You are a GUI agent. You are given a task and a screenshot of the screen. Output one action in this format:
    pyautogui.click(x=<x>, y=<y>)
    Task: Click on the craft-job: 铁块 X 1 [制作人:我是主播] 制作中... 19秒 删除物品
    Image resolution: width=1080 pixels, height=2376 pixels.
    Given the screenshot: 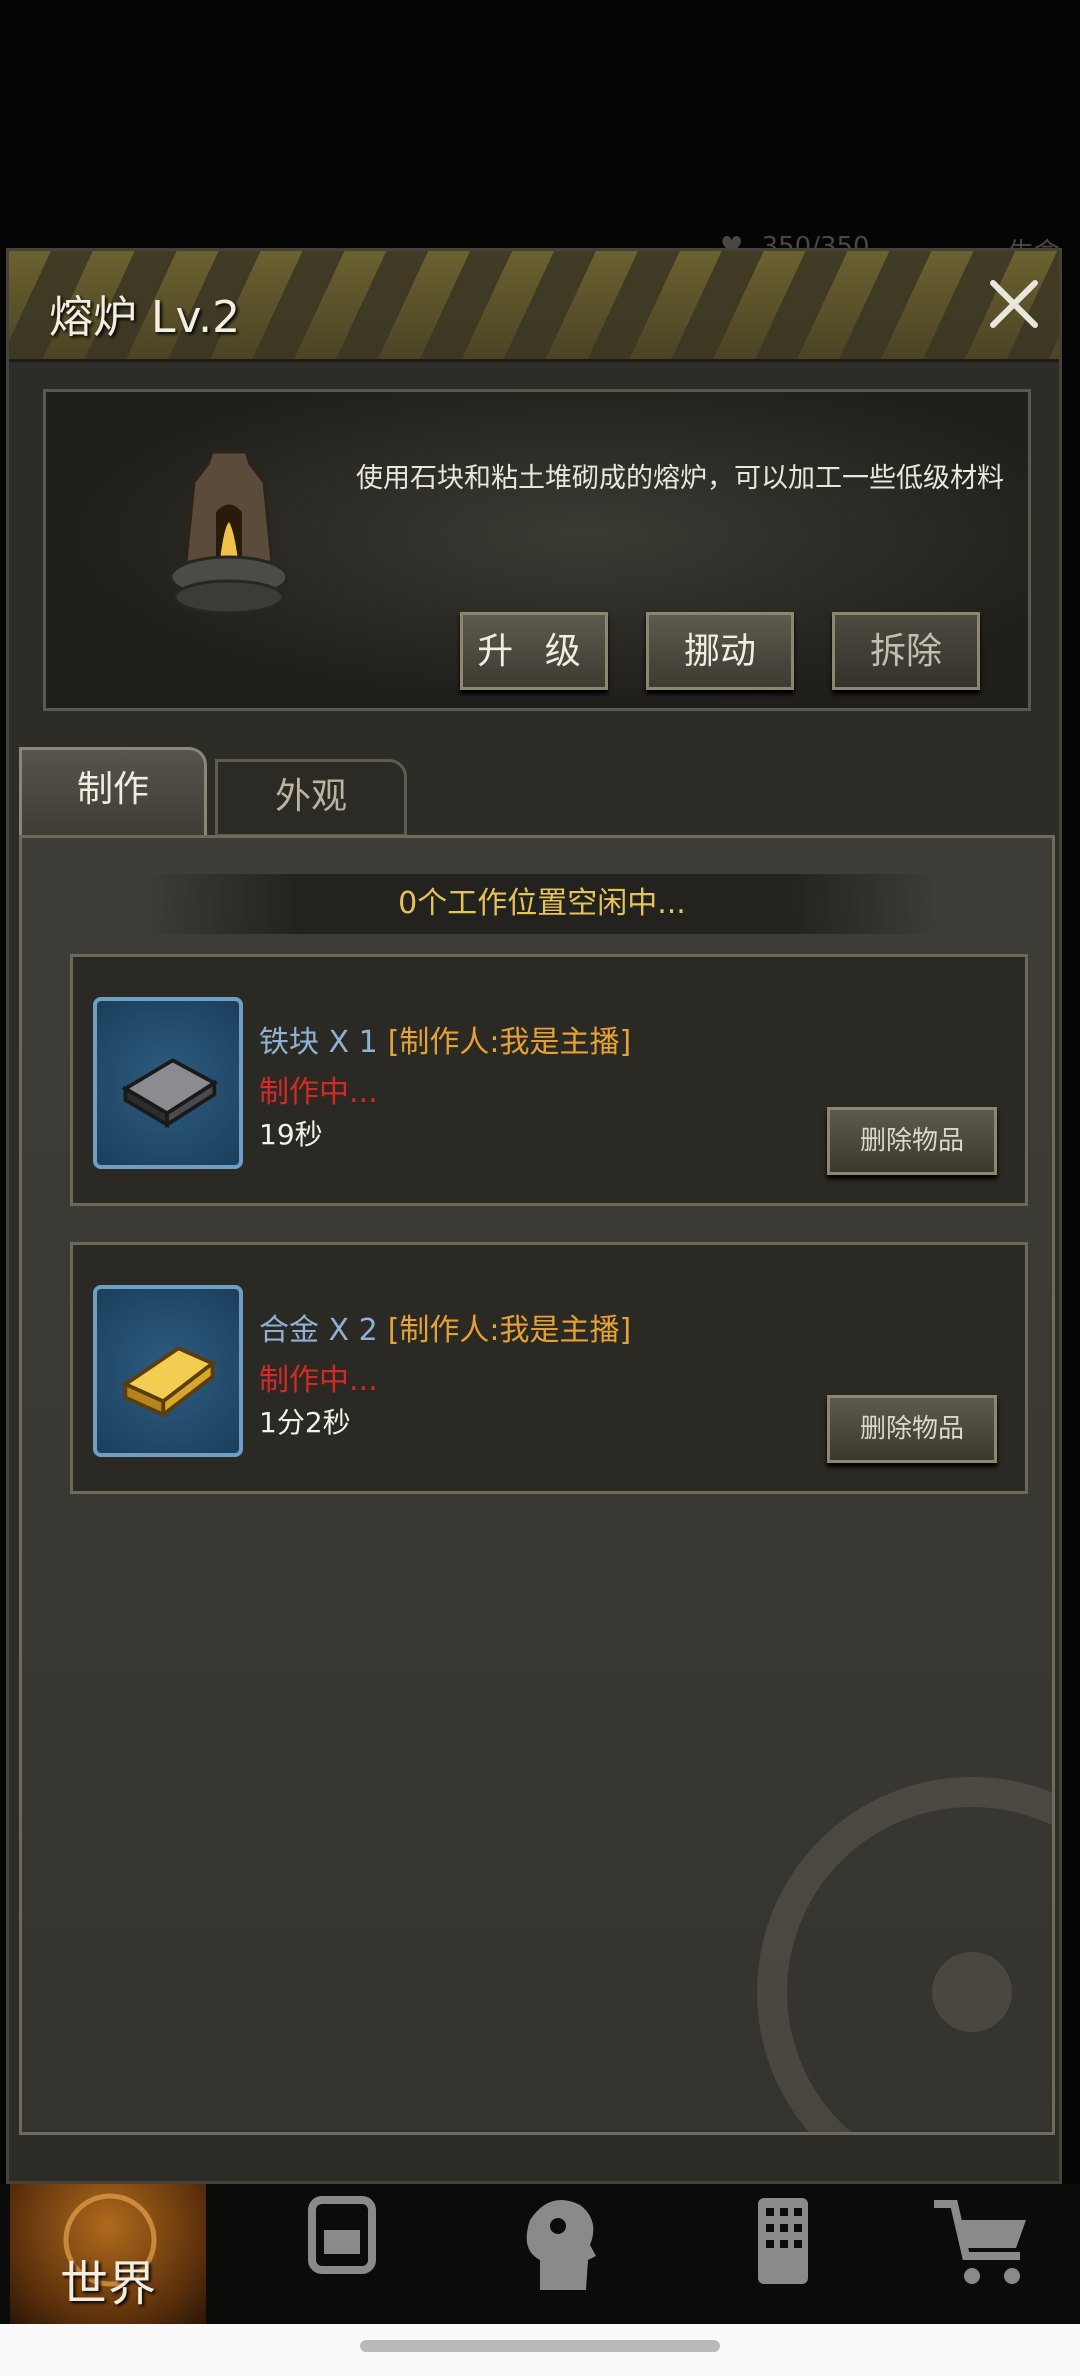 What is the action you would take?
    pyautogui.click(x=549, y=1080)
    